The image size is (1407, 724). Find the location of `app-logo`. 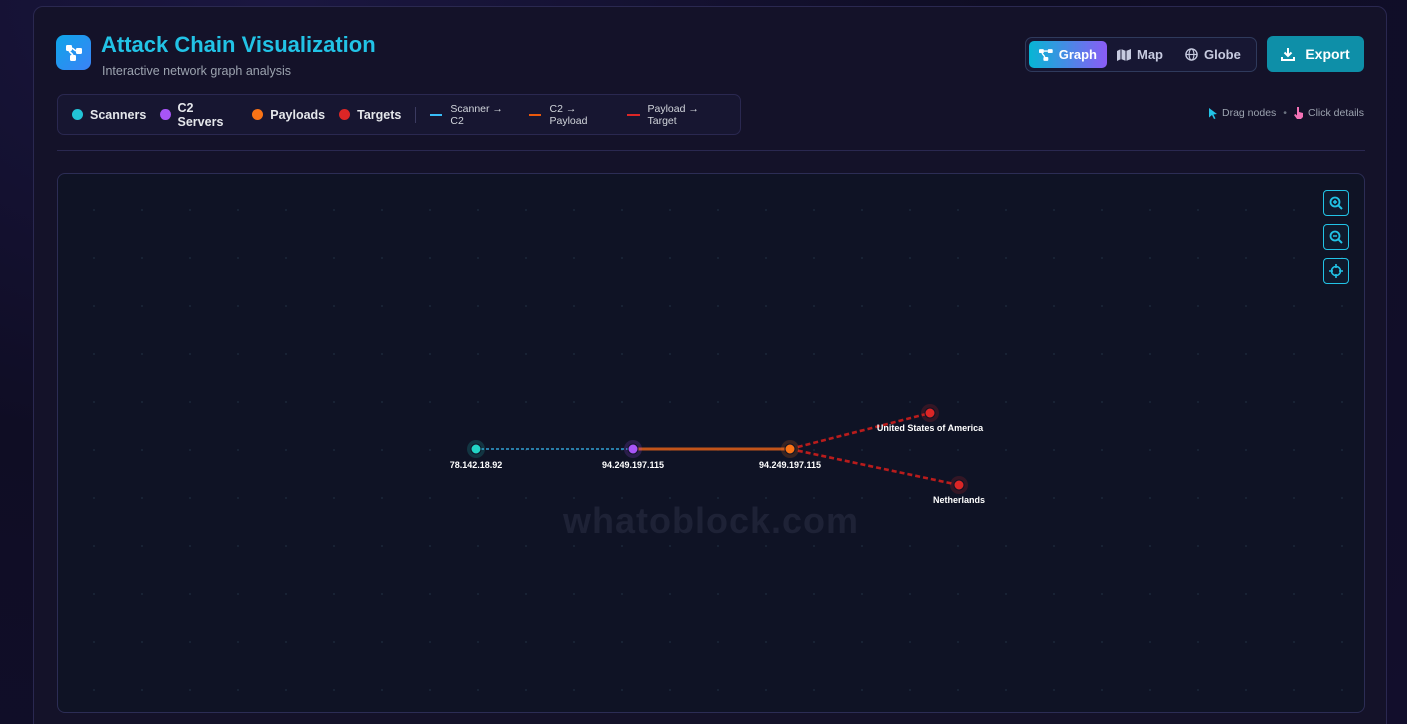

app-logo is located at coordinates (73, 52).